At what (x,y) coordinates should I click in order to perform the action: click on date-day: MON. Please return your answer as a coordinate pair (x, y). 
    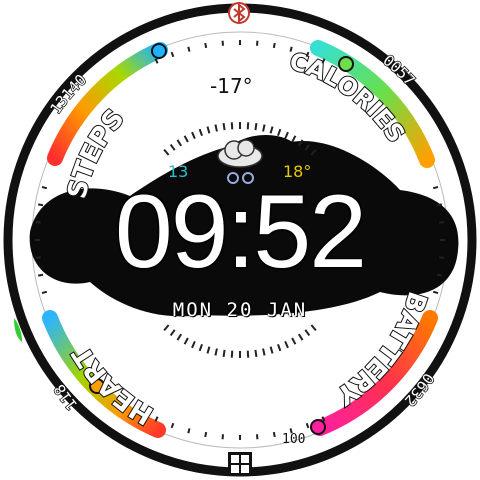
    Looking at the image, I should click on (193, 310).